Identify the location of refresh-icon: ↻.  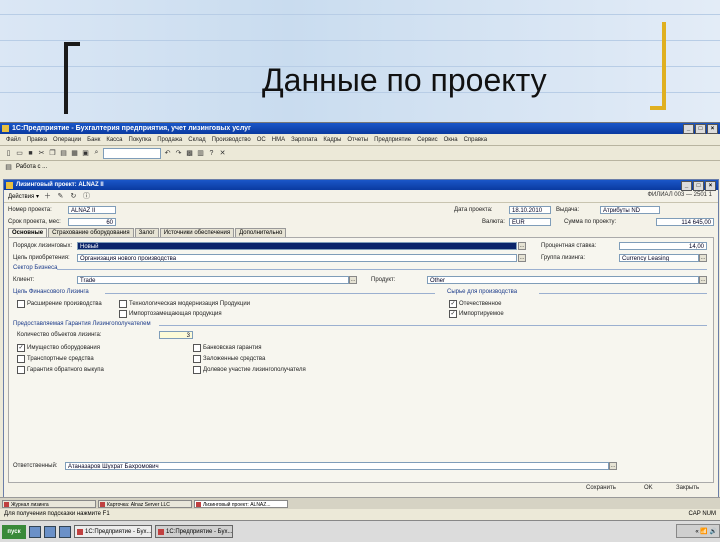
(73, 196).